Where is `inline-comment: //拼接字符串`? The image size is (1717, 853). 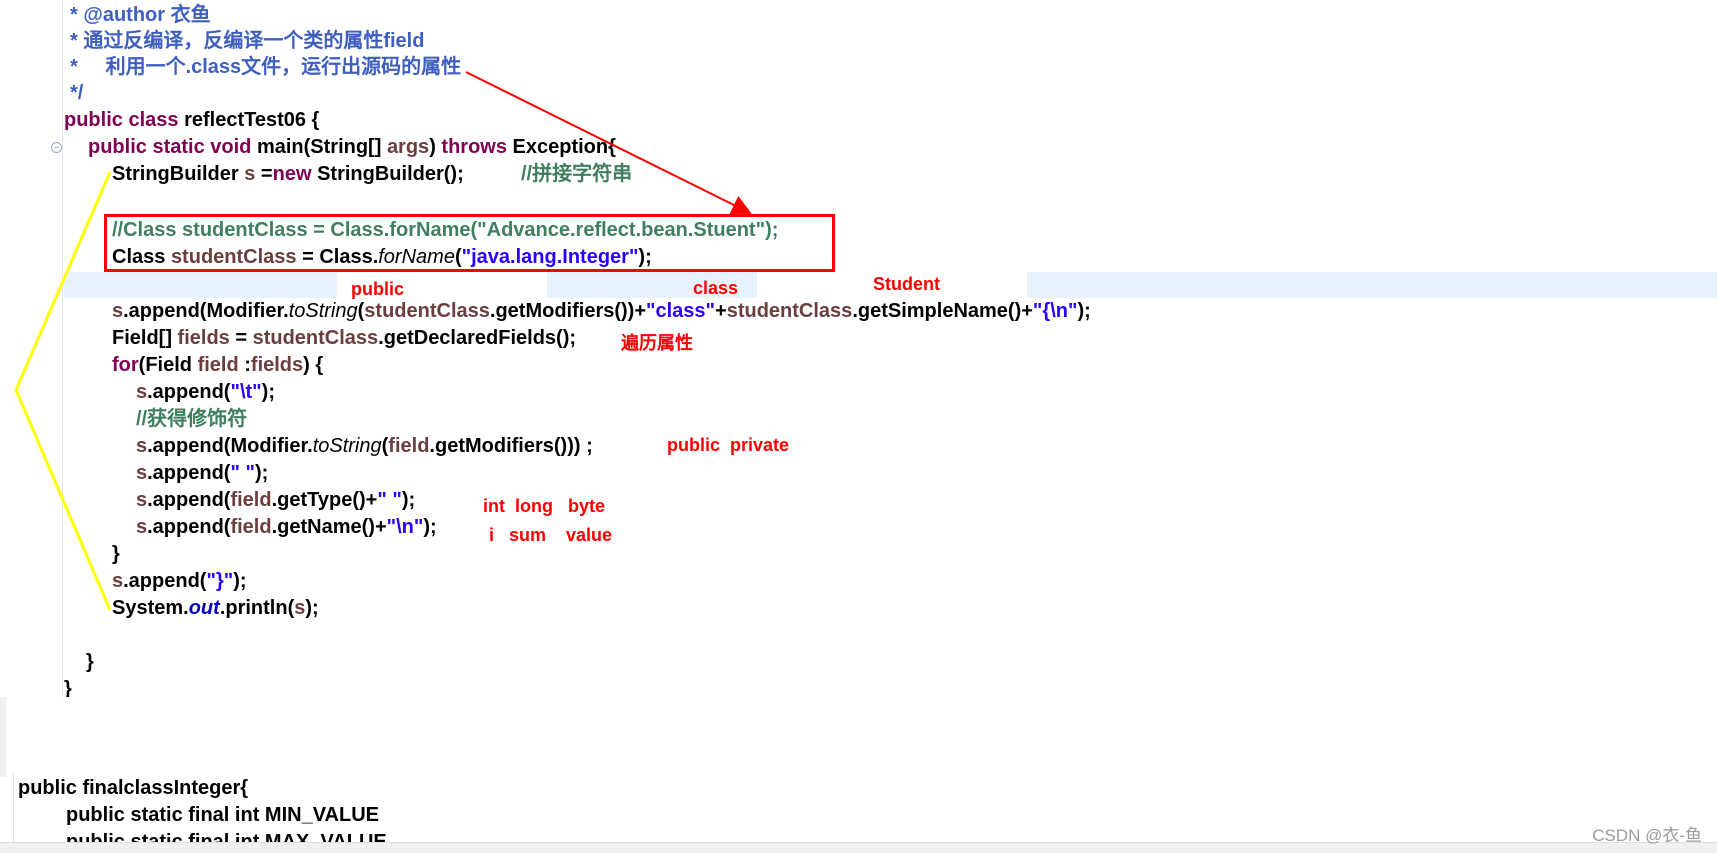
inline-comment: //拼接字符串 is located at coordinates (577, 174).